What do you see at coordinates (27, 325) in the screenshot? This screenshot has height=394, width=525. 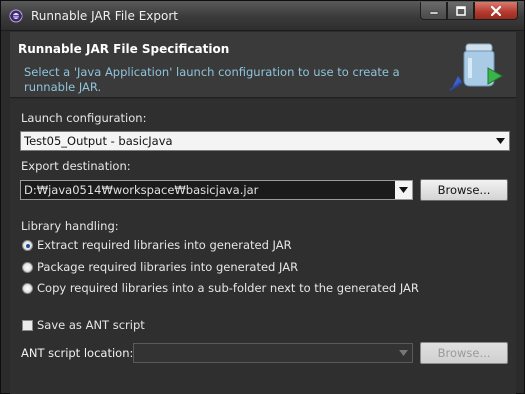 I see `save-ant-checkbox` at bounding box center [27, 325].